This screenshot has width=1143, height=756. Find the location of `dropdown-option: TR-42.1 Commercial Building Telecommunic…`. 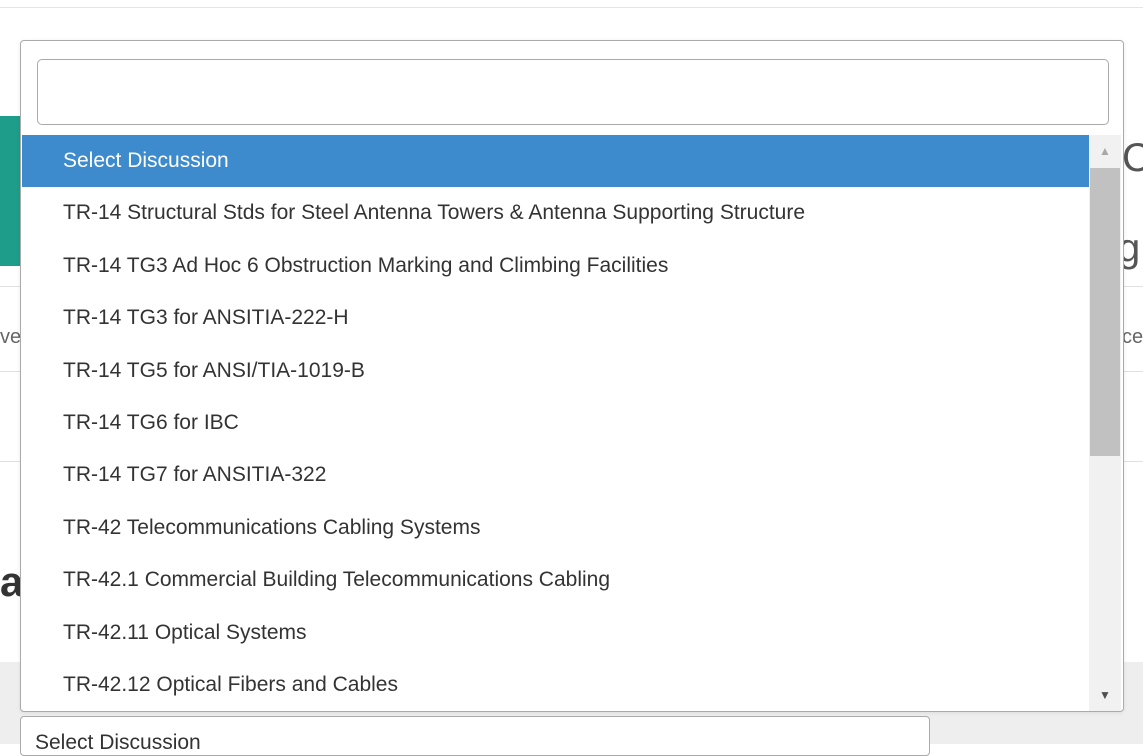

dropdown-option: TR-42.1 Commercial Building Telecommunic… is located at coordinates (556, 580).